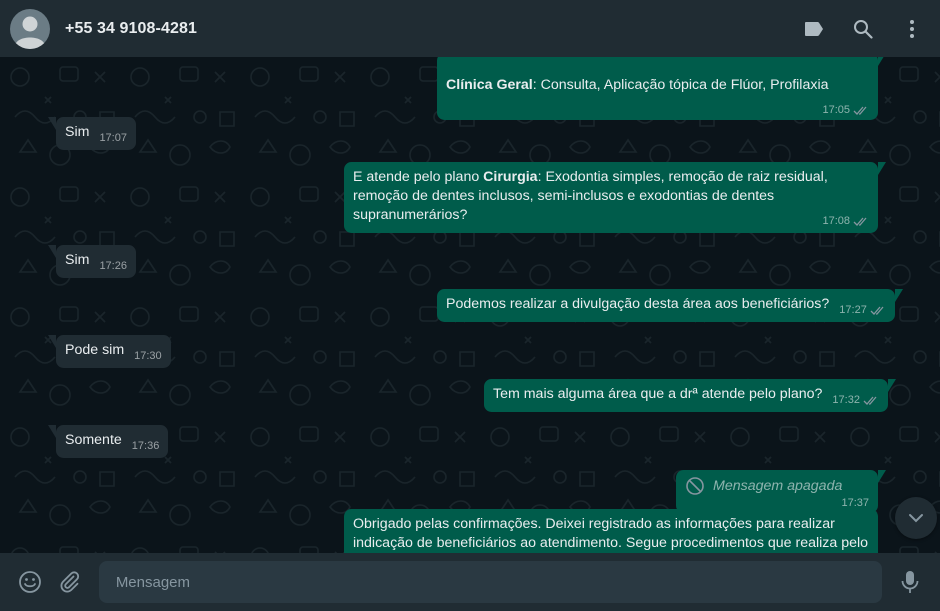  I want to click on message-text: Pode sim, so click(95, 350).